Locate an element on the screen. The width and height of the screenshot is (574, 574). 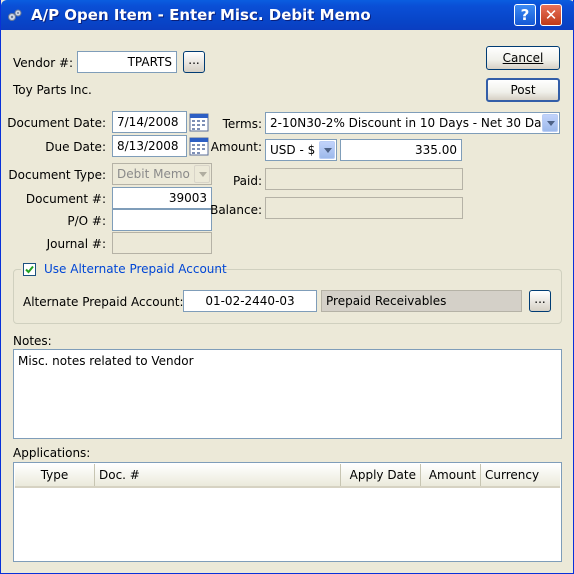
alt-prepaid-checkbox-row: Use Alternate Prepaid Account is located at coordinates (124, 269).